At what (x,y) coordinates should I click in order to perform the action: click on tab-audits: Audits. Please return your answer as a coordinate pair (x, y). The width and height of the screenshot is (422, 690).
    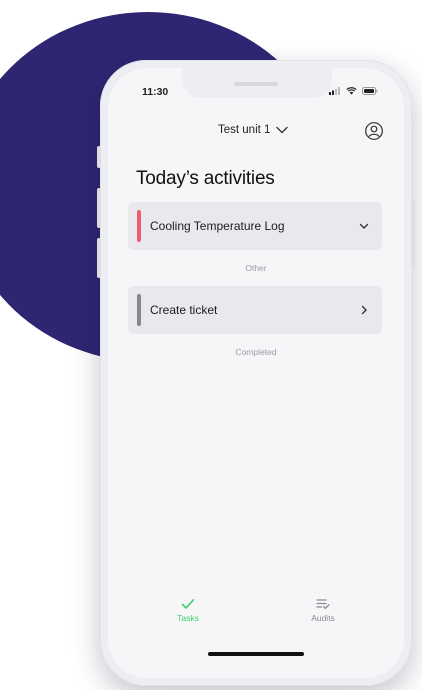
    Looking at the image, I should click on (323, 610).